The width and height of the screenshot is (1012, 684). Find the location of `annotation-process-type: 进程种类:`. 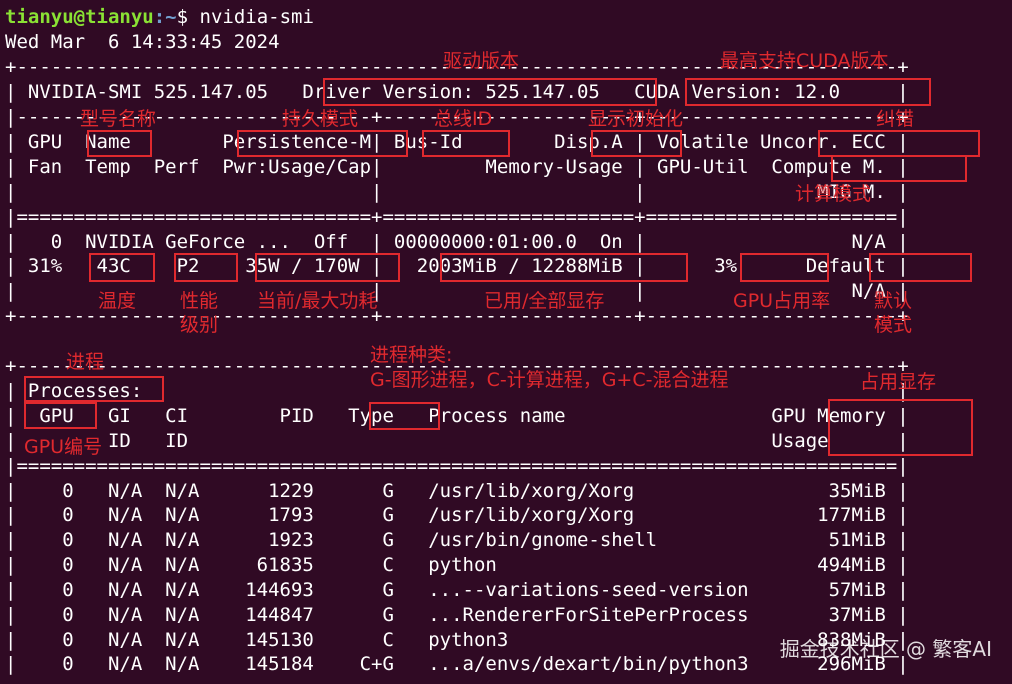

annotation-process-type: 进程种类: is located at coordinates (411, 355).